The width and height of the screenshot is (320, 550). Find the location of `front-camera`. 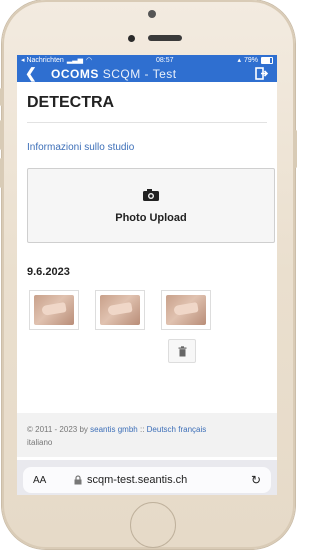

front-camera is located at coordinates (152, 14).